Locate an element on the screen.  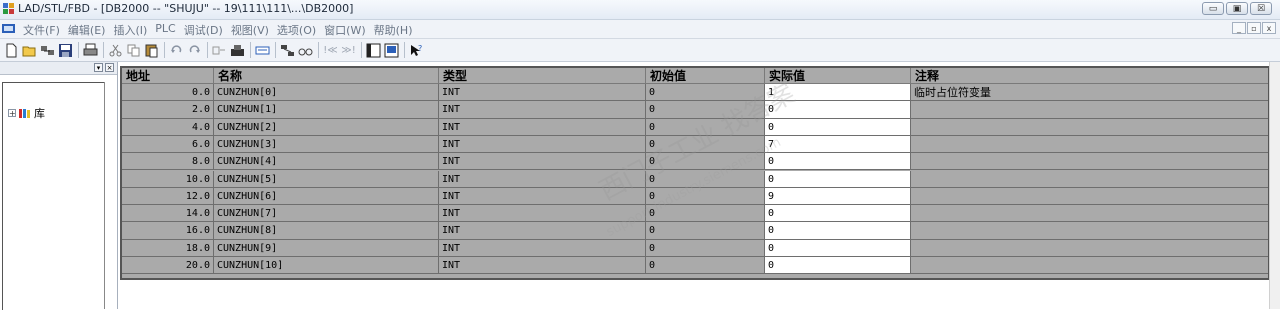
table-row: 14.0 CUNZHUN[7] INT 0 0 is located at coordinates (695, 214).